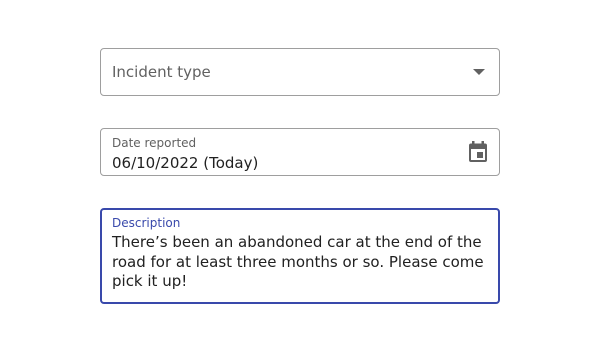 The image size is (600, 352). What do you see at coordinates (300, 152) in the screenshot?
I see `date-reported-field: Date reported 06/10/2022 (Today)` at bounding box center [300, 152].